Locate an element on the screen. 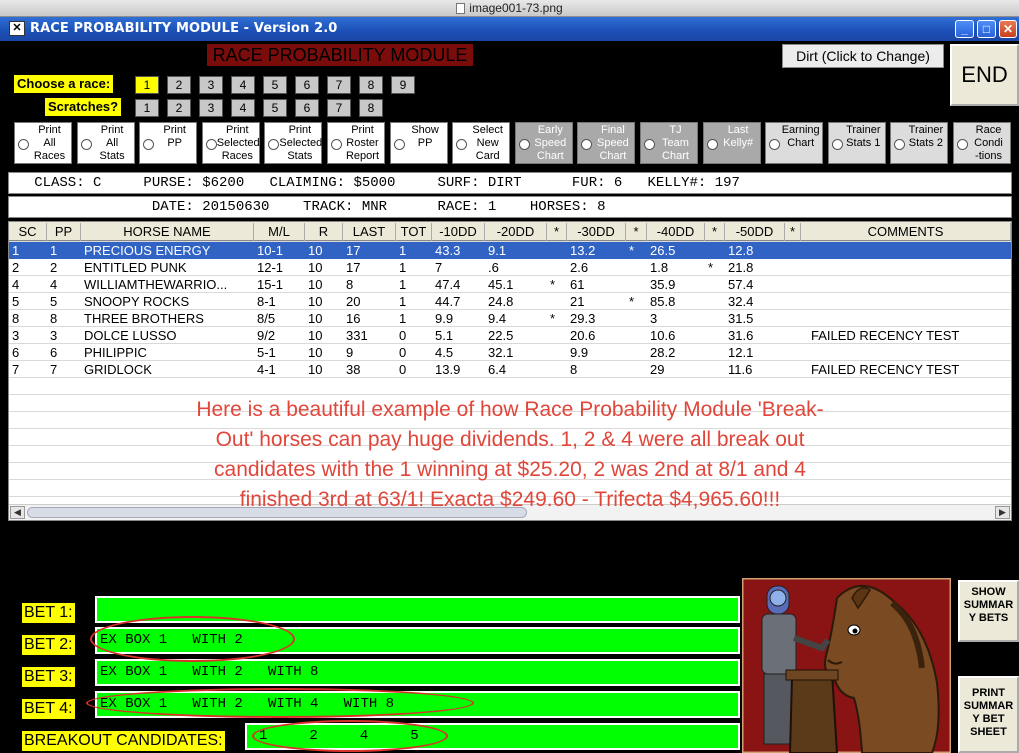  option-print-all-stats: Print All Stats is located at coordinates (105, 143).